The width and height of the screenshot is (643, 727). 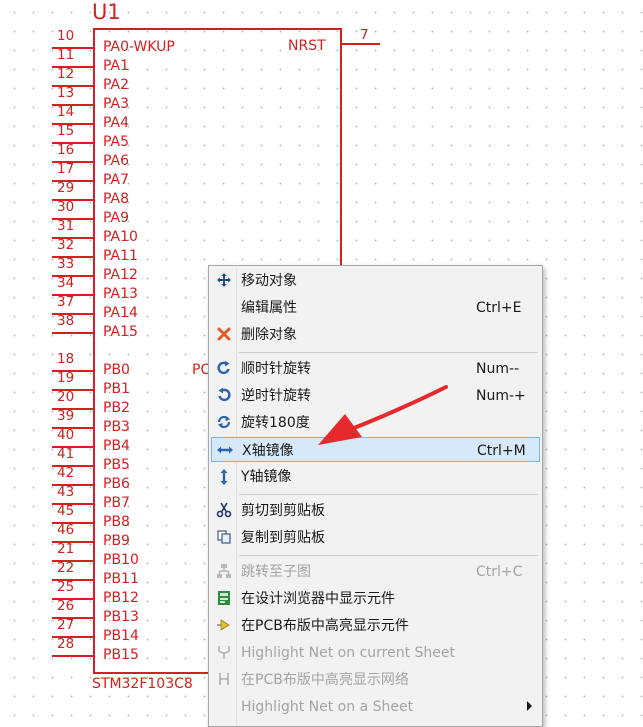 What do you see at coordinates (383, 415) in the screenshot?
I see `callout-arrow` at bounding box center [383, 415].